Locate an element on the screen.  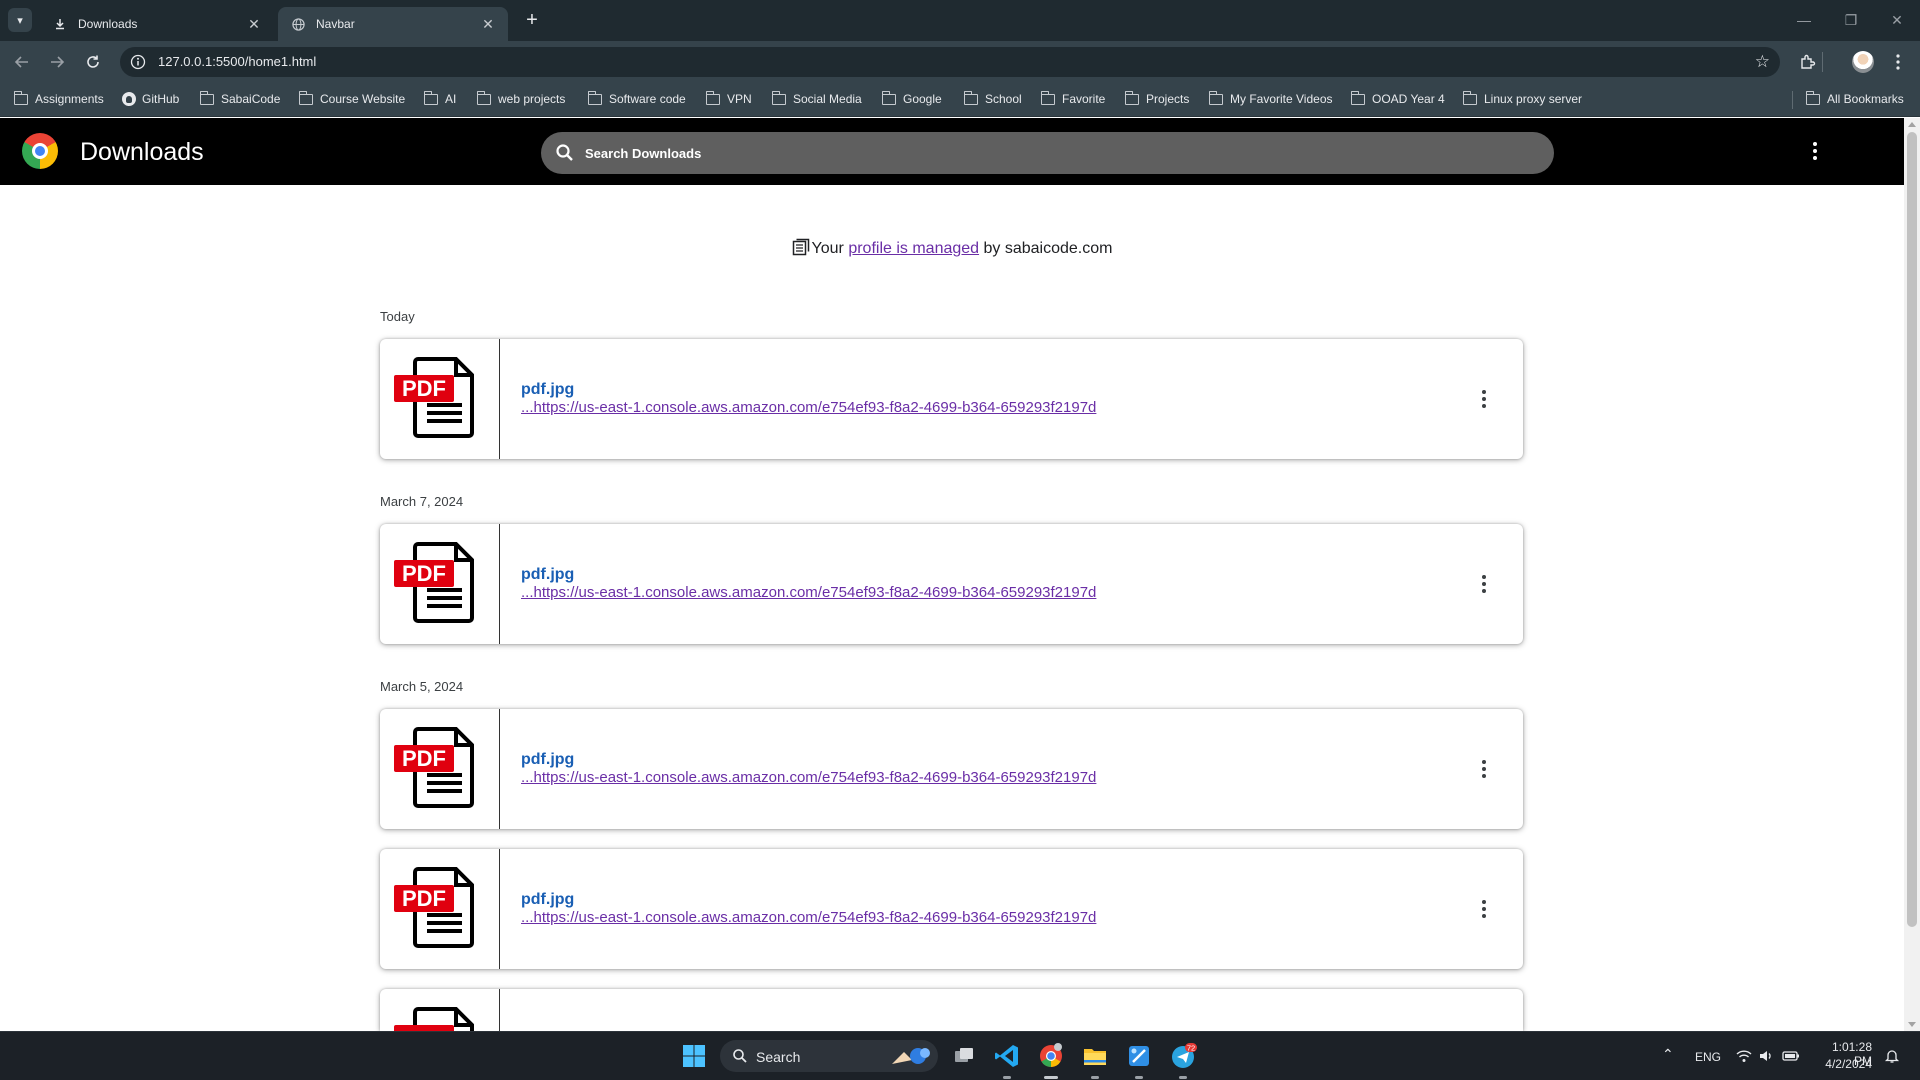
bookmark-vpn: VPN is located at coordinates (728, 98).